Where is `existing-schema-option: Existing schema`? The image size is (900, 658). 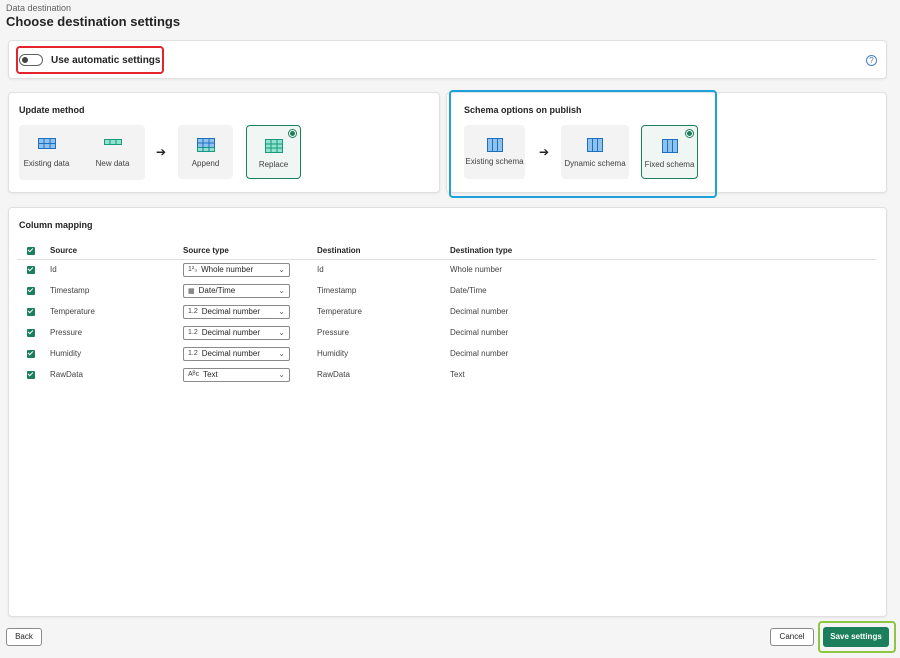 existing-schema-option: Existing schema is located at coordinates (494, 152).